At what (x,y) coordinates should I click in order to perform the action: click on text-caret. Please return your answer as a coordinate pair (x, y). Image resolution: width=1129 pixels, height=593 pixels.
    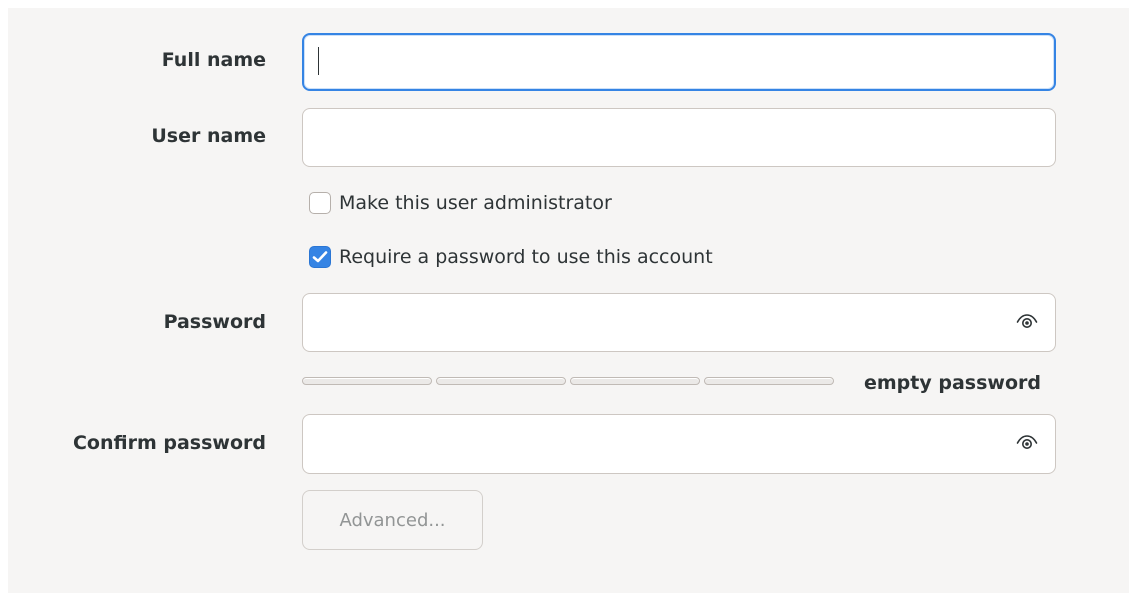
    Looking at the image, I should click on (318, 61).